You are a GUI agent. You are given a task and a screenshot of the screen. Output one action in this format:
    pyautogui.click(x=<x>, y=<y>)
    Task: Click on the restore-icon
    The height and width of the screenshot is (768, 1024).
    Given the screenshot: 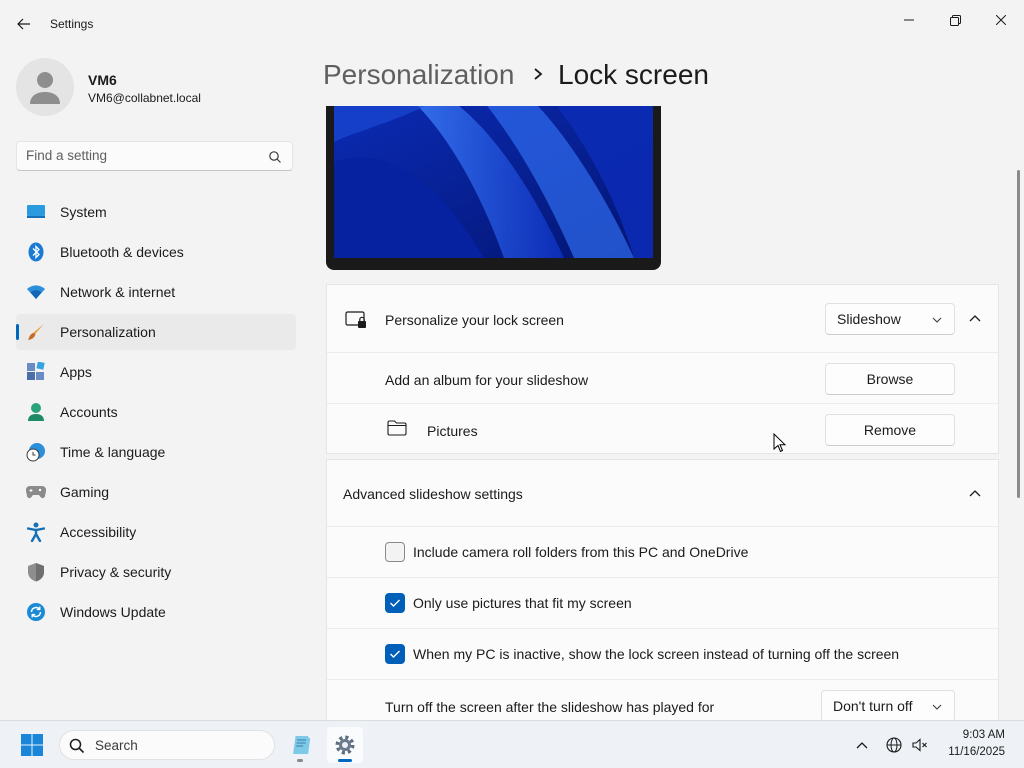 What is the action you would take?
    pyautogui.click(x=955, y=20)
    